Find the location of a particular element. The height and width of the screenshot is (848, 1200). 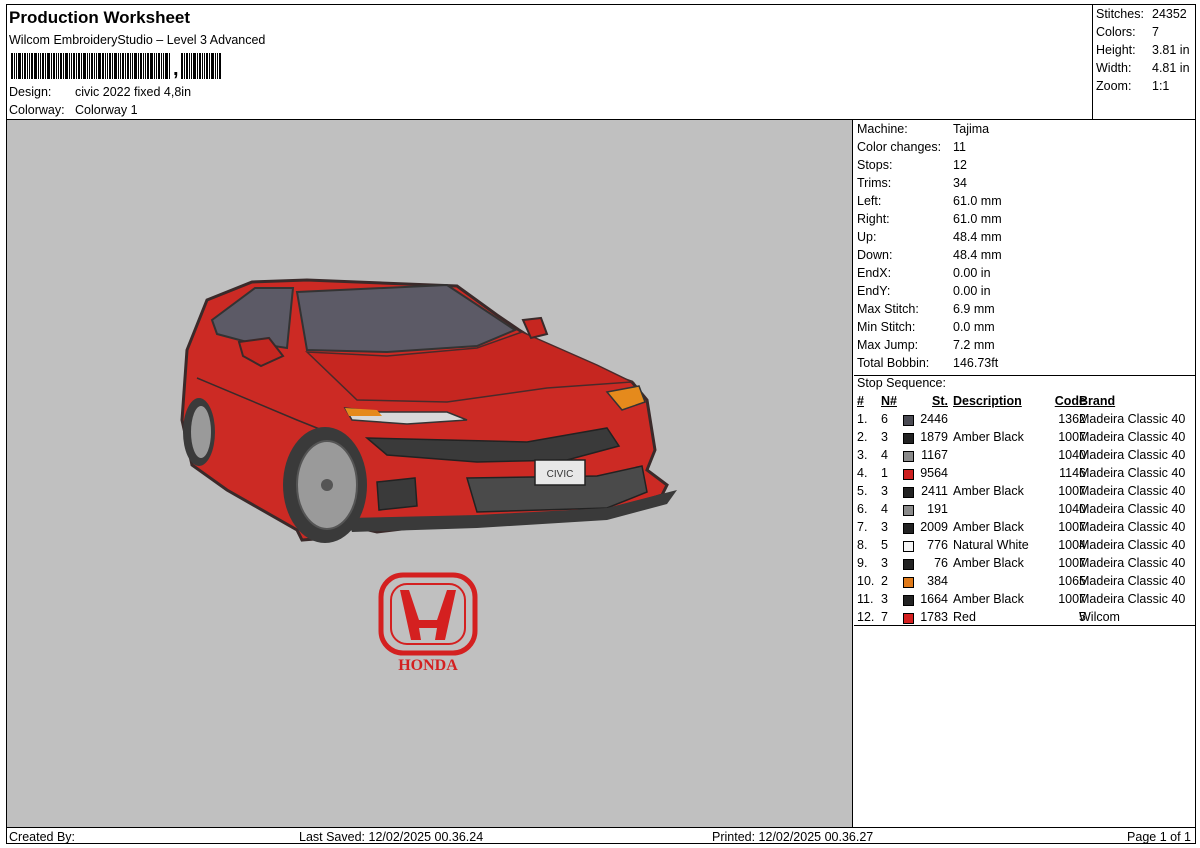

machine-info-row: EndY: 0.00 in is located at coordinates (924, 291).